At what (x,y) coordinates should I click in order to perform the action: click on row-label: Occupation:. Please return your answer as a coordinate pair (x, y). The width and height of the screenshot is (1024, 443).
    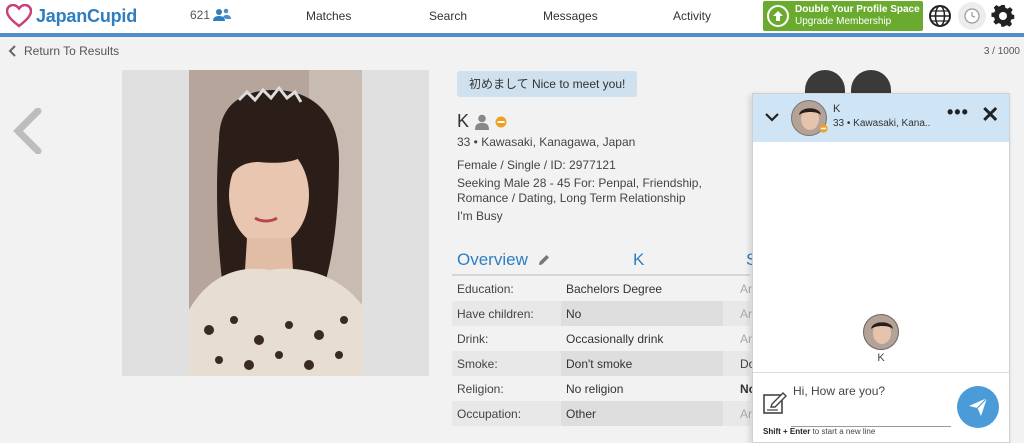
    Looking at the image, I should click on (489, 414).